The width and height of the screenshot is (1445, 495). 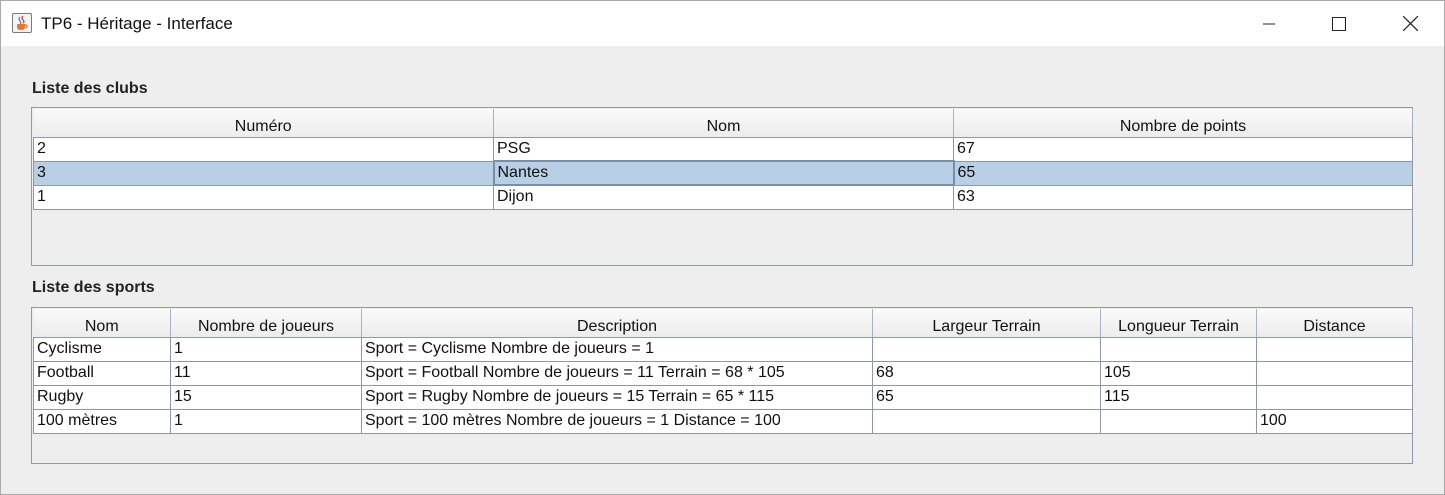 I want to click on club-nom-cell: Dijon, so click(x=723, y=197).